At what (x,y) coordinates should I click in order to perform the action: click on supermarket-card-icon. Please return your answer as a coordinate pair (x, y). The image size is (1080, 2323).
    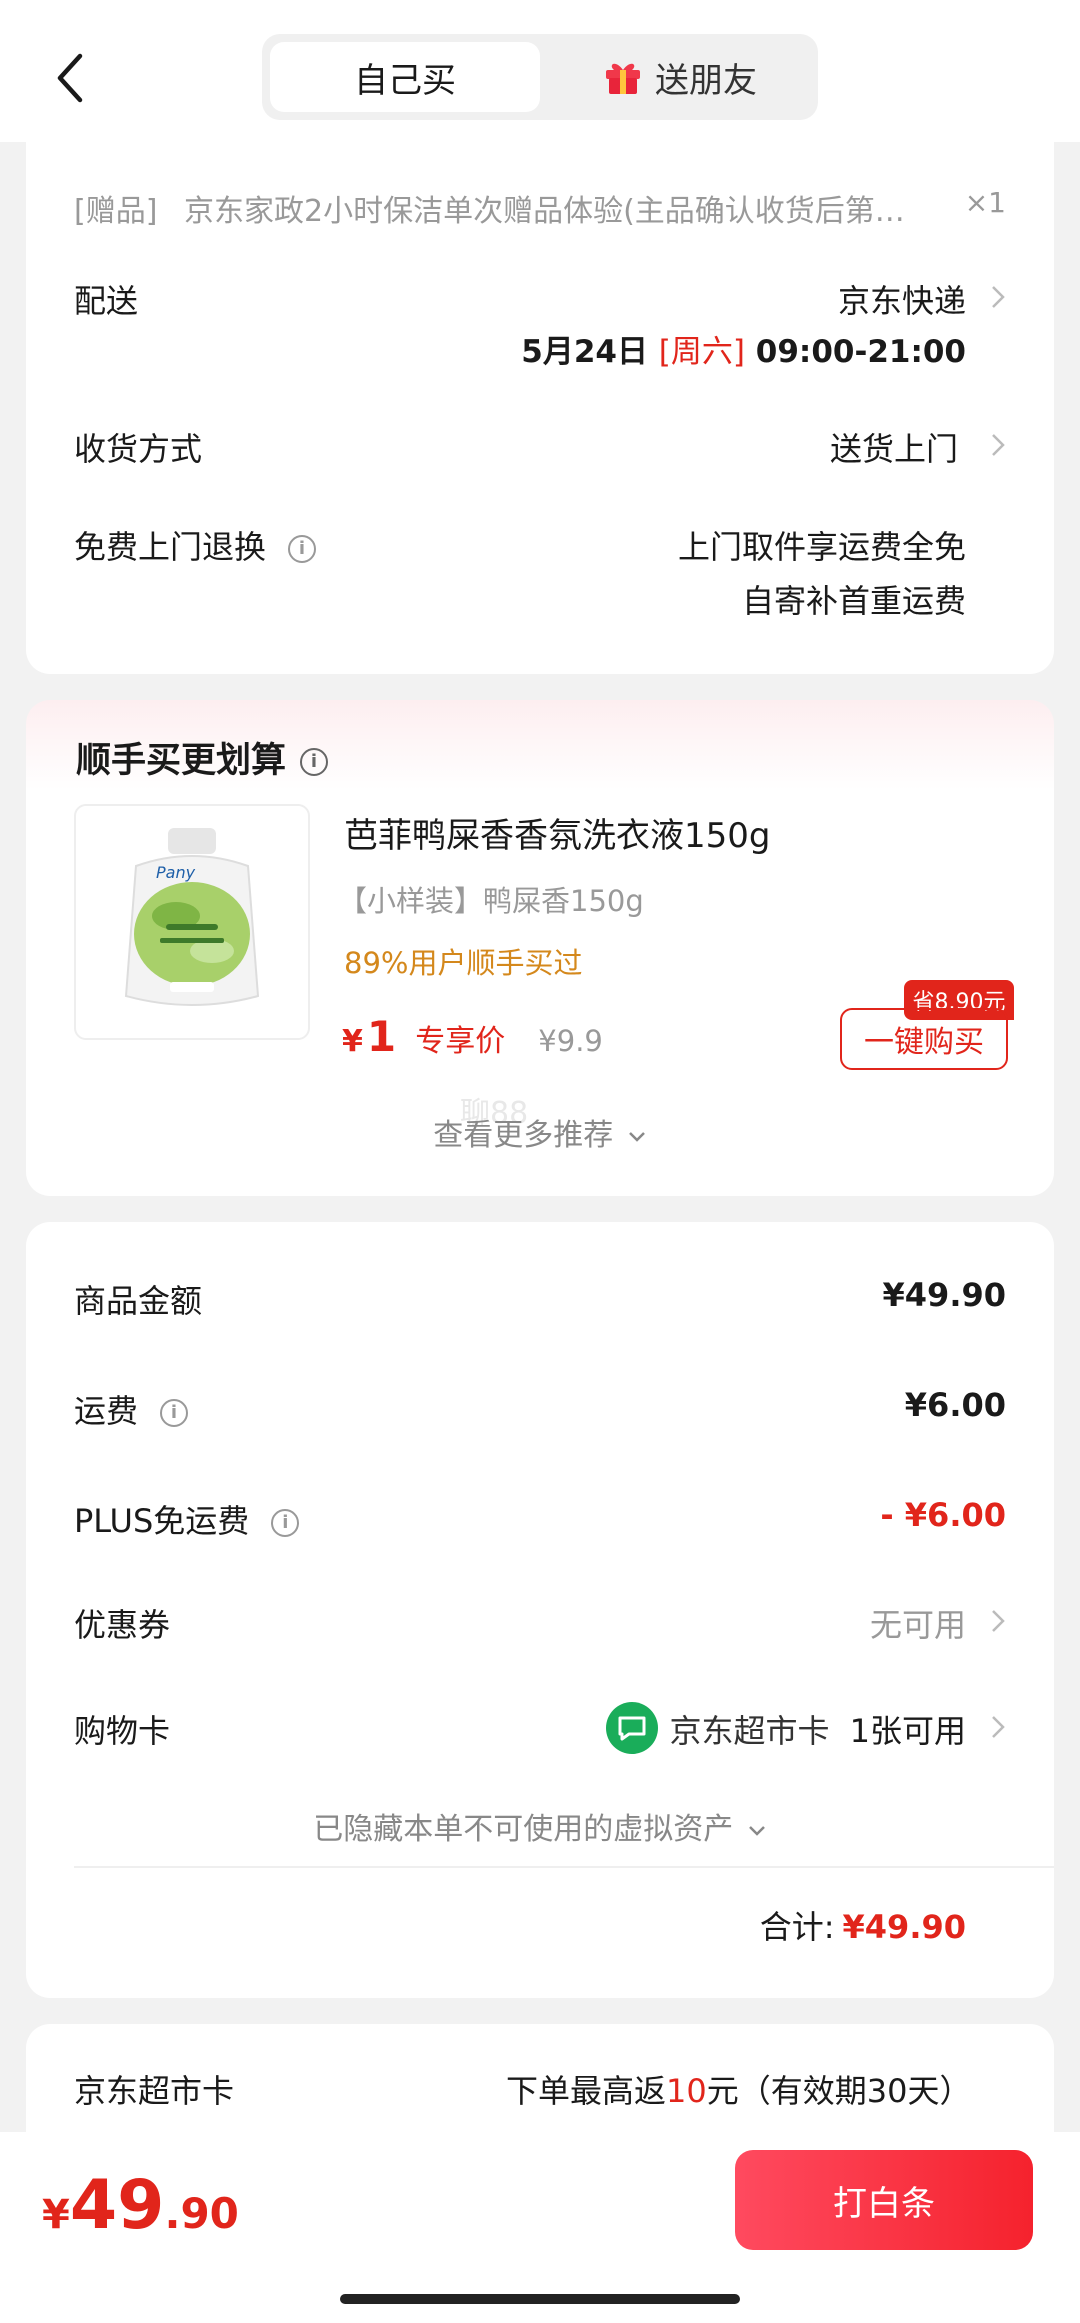
    Looking at the image, I should click on (632, 1728).